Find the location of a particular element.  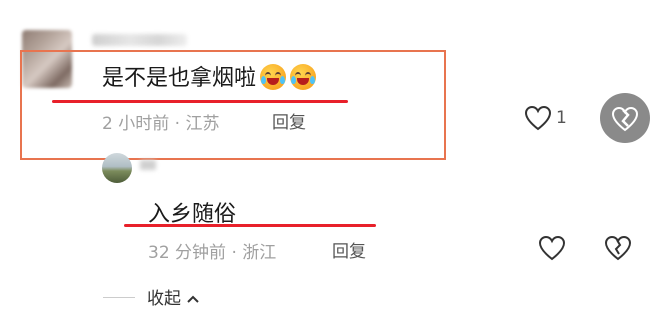

collapse-divider is located at coordinates (119, 297).